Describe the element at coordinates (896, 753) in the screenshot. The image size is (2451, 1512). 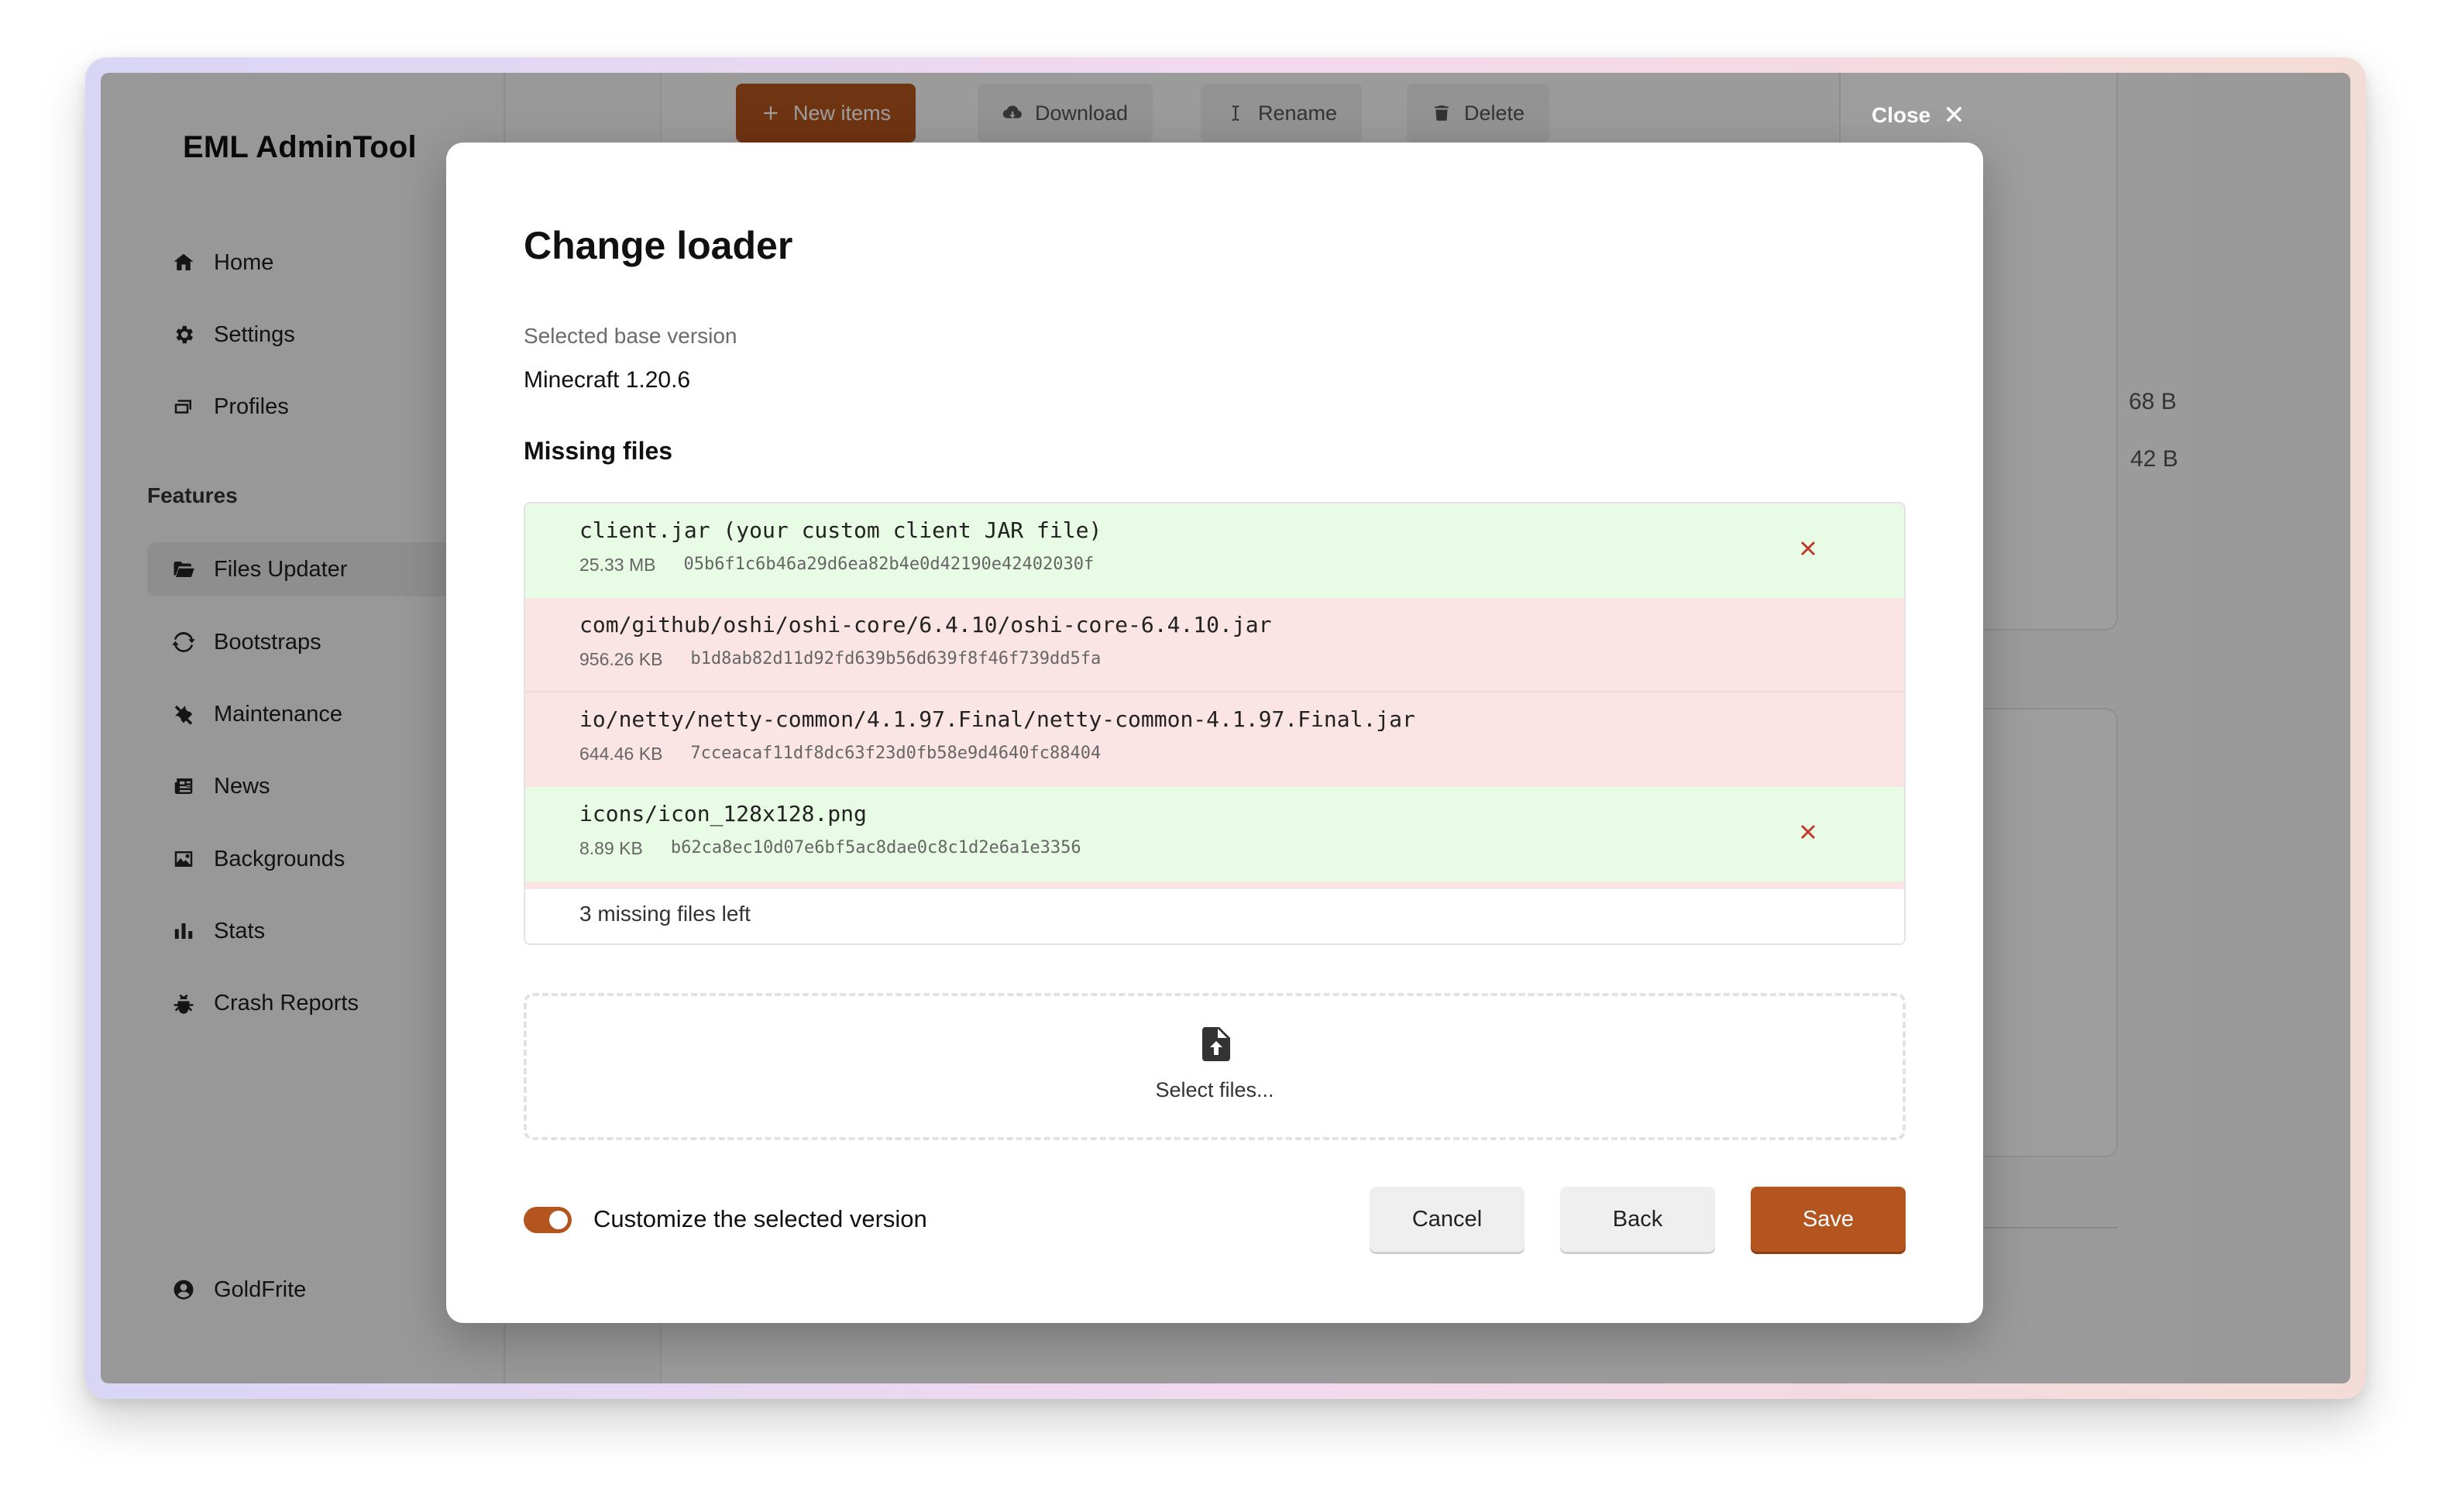
I see `file-hash: 7cceacaf11df8dc63f23d0fb58e9d4640fc88404` at that location.